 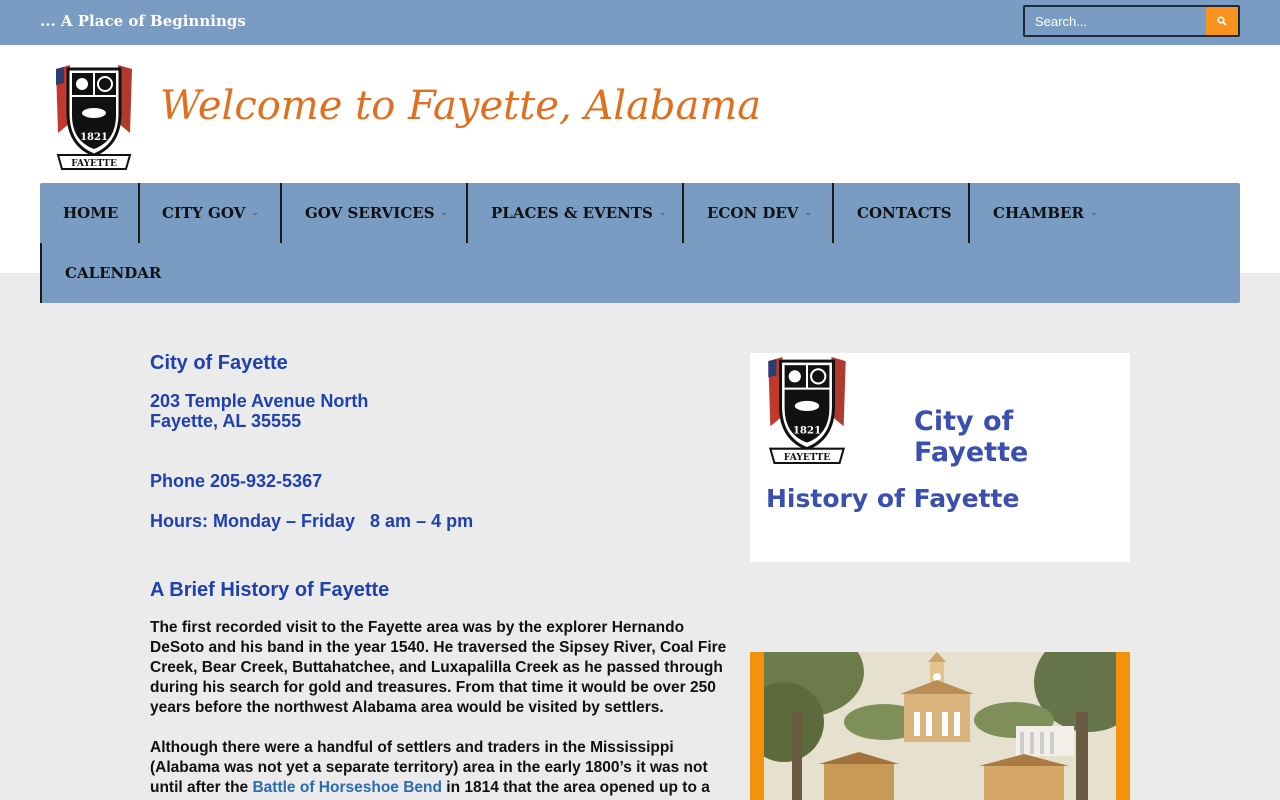 I want to click on nav-item-chamber: CHAMBER ⌄, so click(x=1045, y=213).